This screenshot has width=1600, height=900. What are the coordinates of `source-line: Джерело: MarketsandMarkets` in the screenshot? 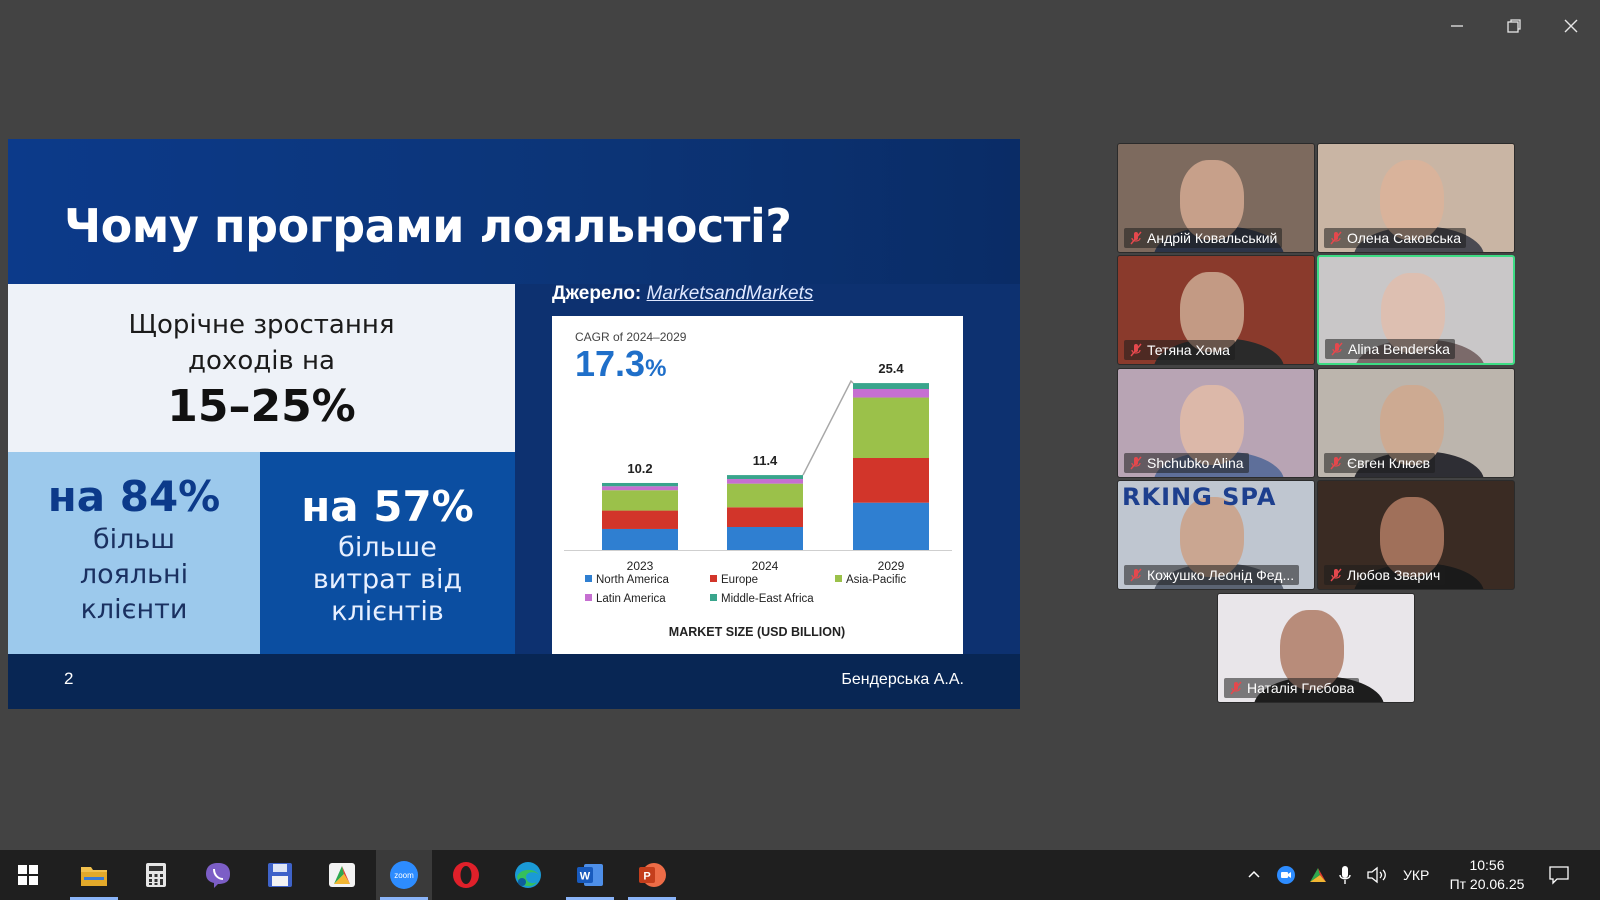 It's located at (682, 294).